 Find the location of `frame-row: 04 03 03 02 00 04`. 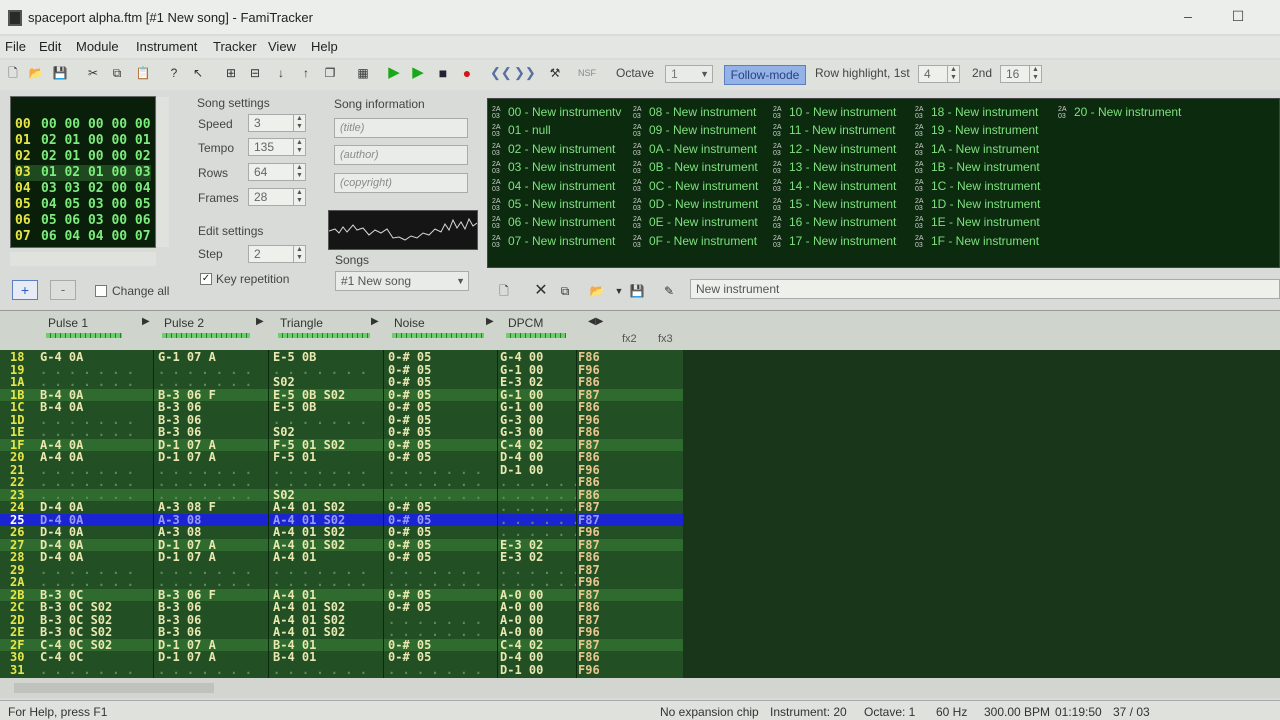

frame-row: 04 03 03 02 00 04 is located at coordinates (83, 189).